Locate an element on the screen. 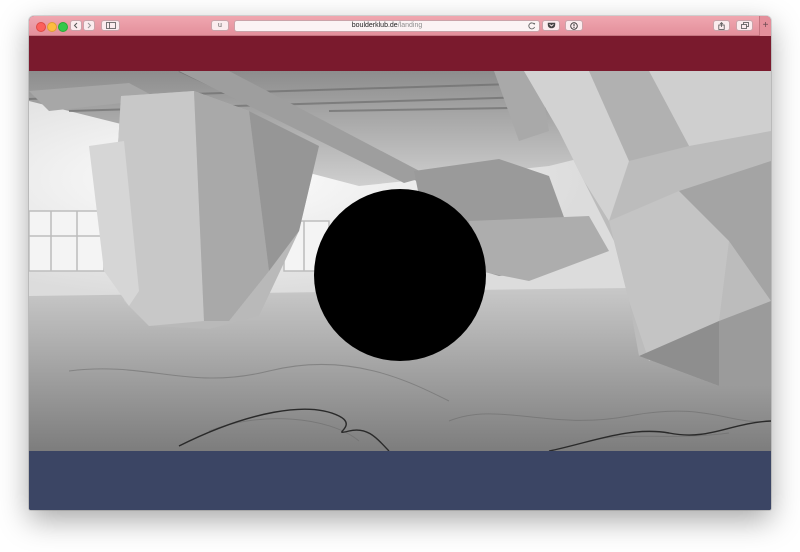 The image size is (800, 552). forward-button is located at coordinates (89, 25).